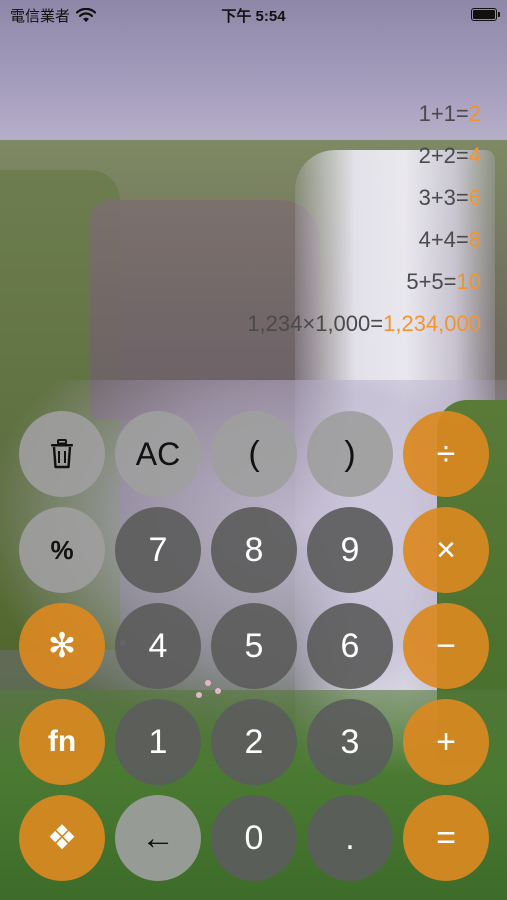 The width and height of the screenshot is (507, 900). What do you see at coordinates (468, 281) in the screenshot?
I see `history-result: 10` at bounding box center [468, 281].